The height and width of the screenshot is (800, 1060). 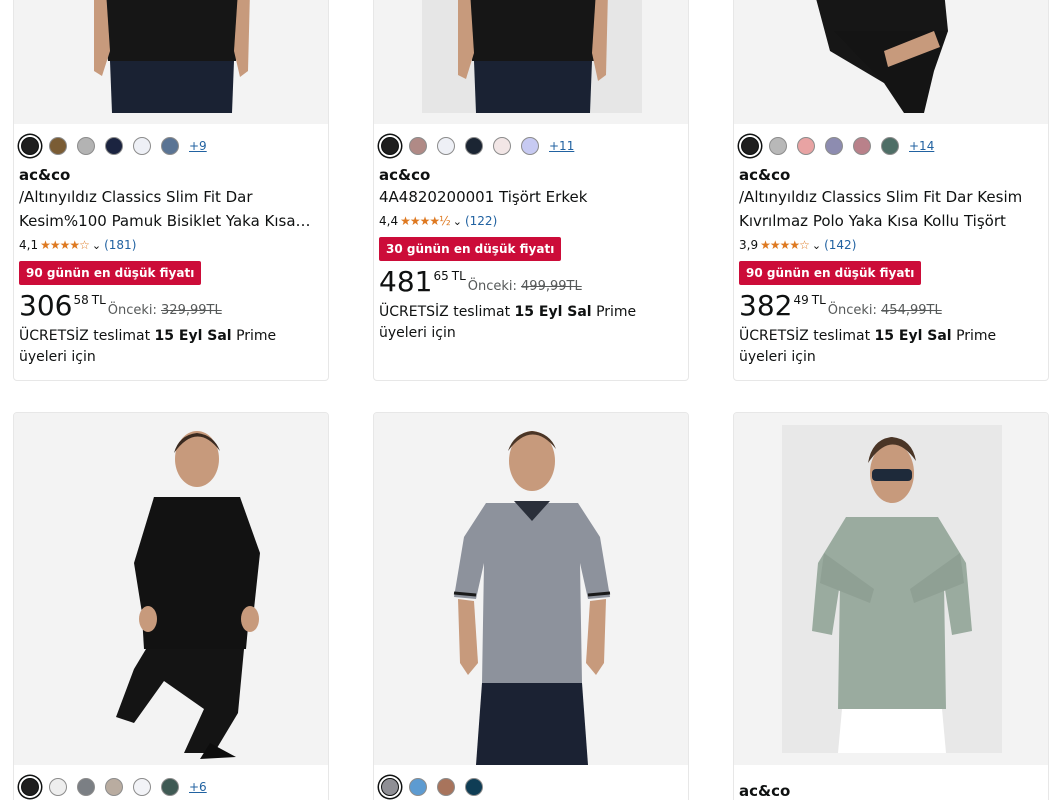 I want to click on color-swatches: +6, so click(x=171, y=786).